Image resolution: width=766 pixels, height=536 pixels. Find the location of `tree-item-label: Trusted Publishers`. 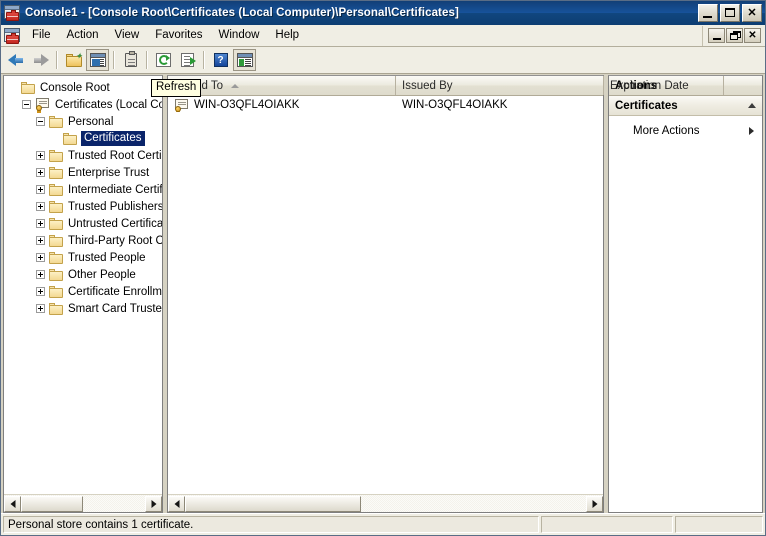

tree-item-label: Trusted Publishers is located at coordinates (115, 206).